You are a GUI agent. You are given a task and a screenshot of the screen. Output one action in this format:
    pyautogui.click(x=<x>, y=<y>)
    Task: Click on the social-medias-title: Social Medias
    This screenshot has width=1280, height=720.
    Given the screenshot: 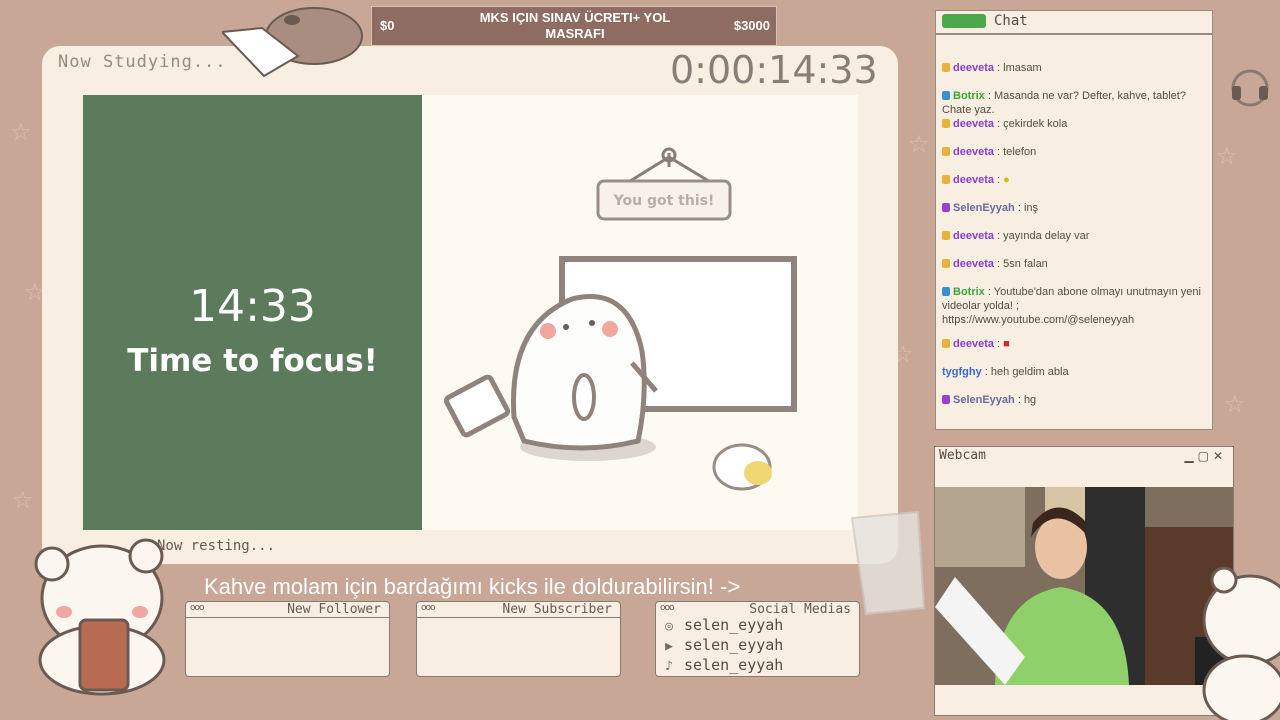 What is the action you would take?
    pyautogui.click(x=800, y=609)
    